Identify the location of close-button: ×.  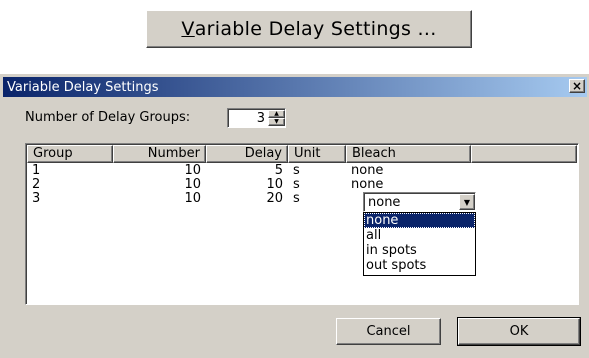
(577, 86).